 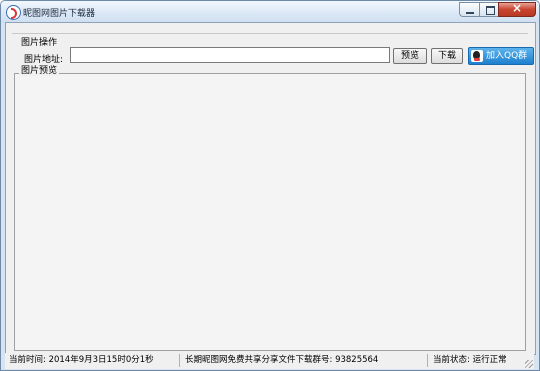 I want to click on status-current-time: 当前时间: 2014年9月3日15时0分1秒, so click(x=81, y=360).